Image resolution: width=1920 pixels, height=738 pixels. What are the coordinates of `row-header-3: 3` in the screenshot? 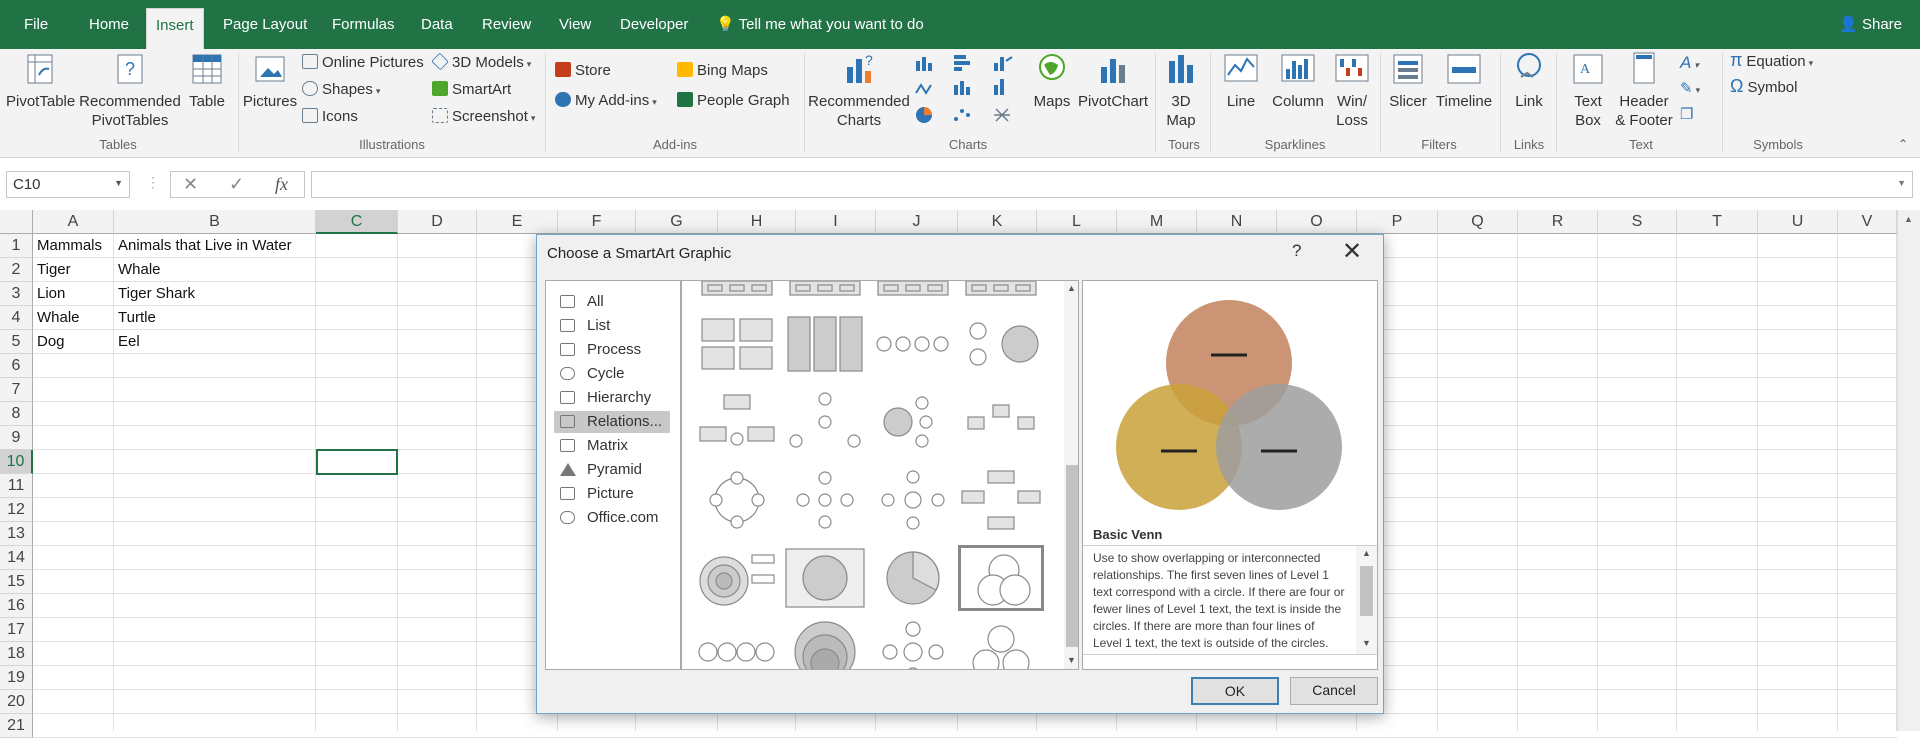 It's located at (16, 294).